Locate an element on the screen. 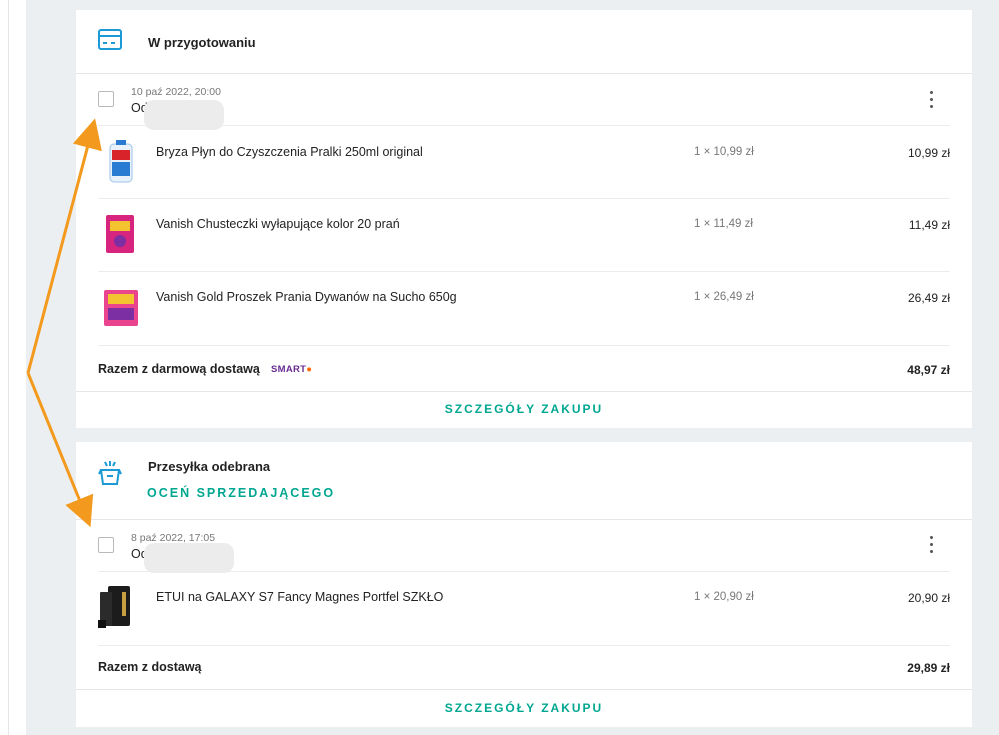 This screenshot has width=999, height=735. seller-name-redacted is located at coordinates (189, 558).